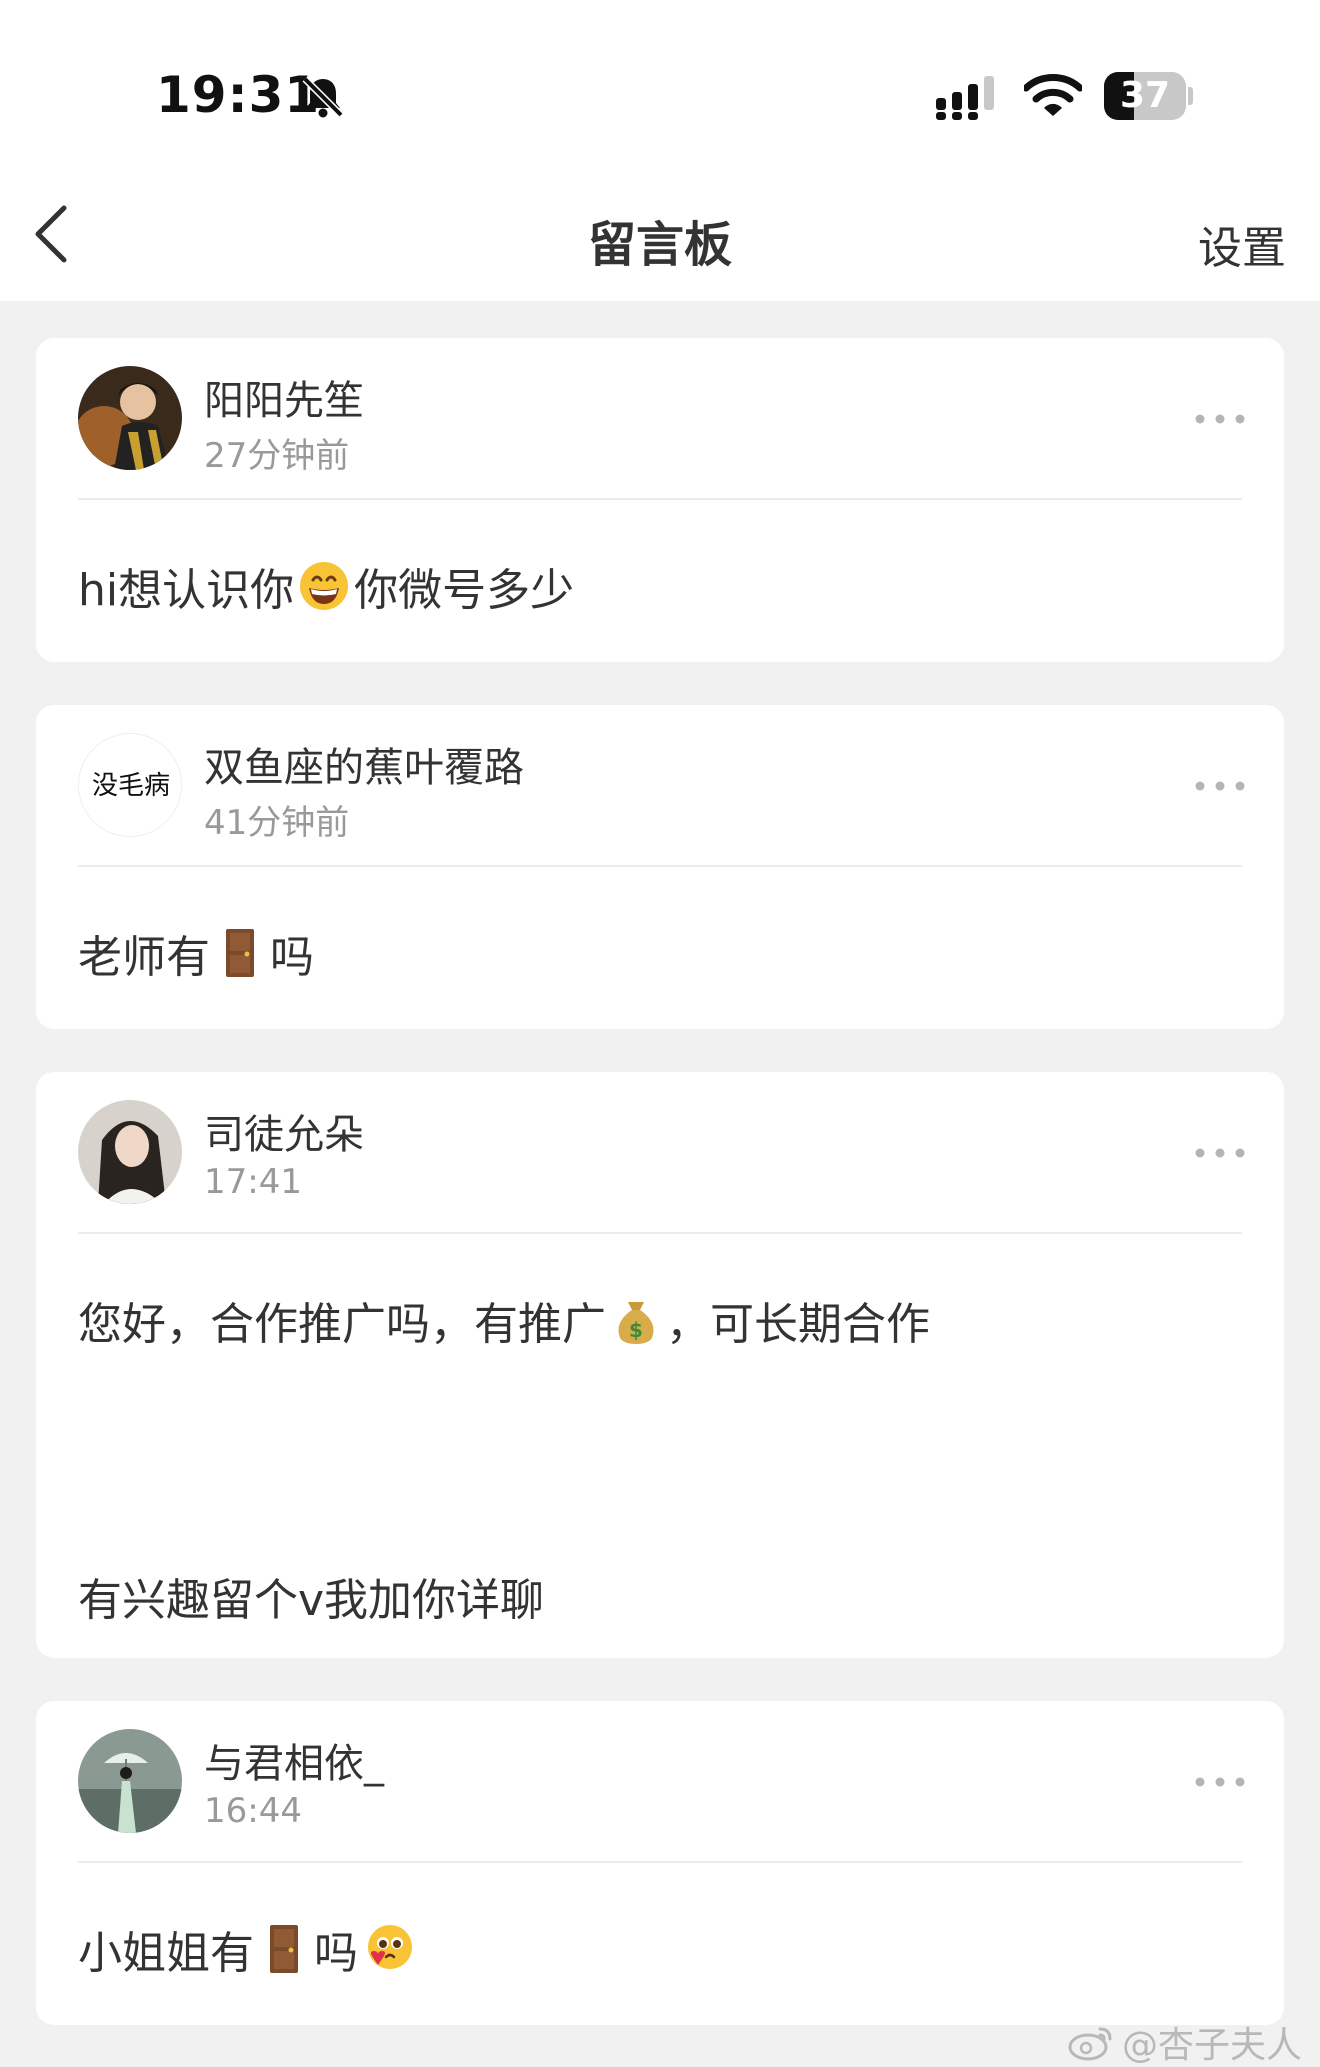  What do you see at coordinates (253, 1811) in the screenshot?
I see `message-time: 16:44` at bounding box center [253, 1811].